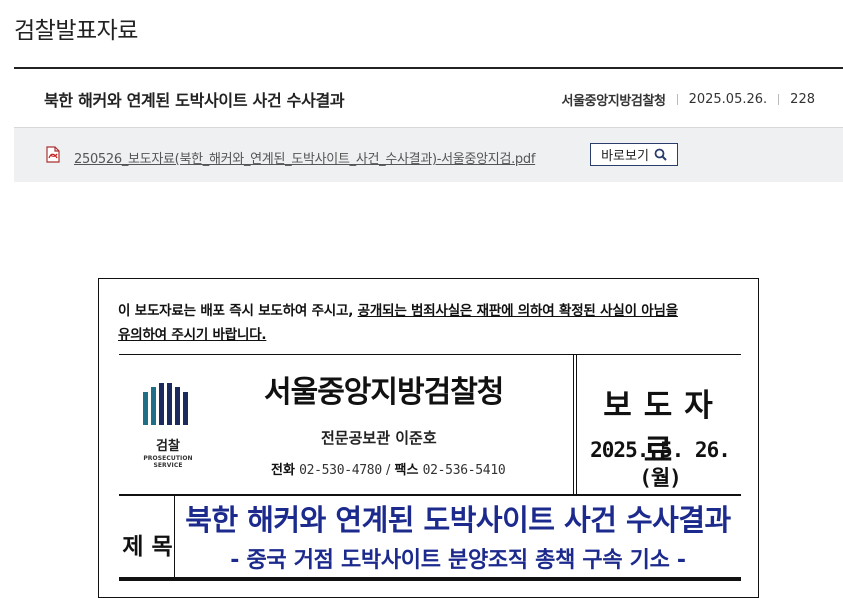  I want to click on article-meta: 서울중앙지방검찰청 2025.05.26. 228, so click(688, 99).